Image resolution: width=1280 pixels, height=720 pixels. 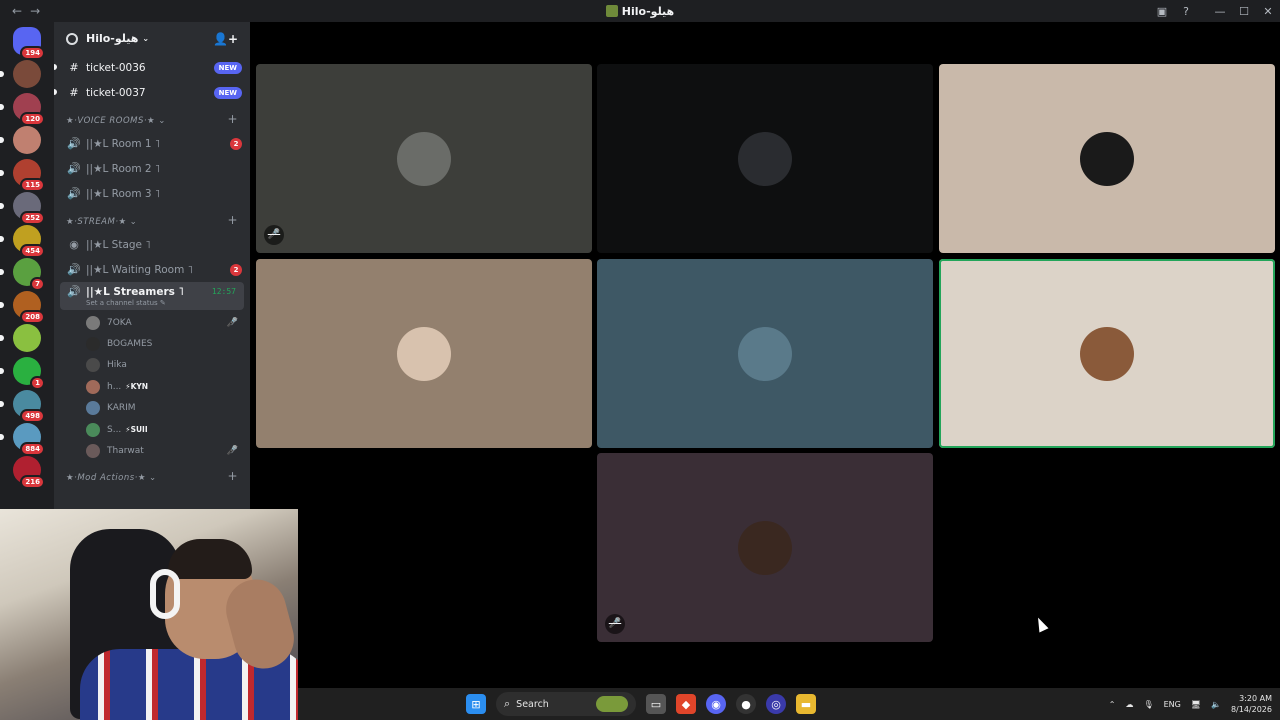 What do you see at coordinates (152, 168) in the screenshot?
I see `channel-item: 🔊 ||★L Room 2 ˥` at bounding box center [152, 168].